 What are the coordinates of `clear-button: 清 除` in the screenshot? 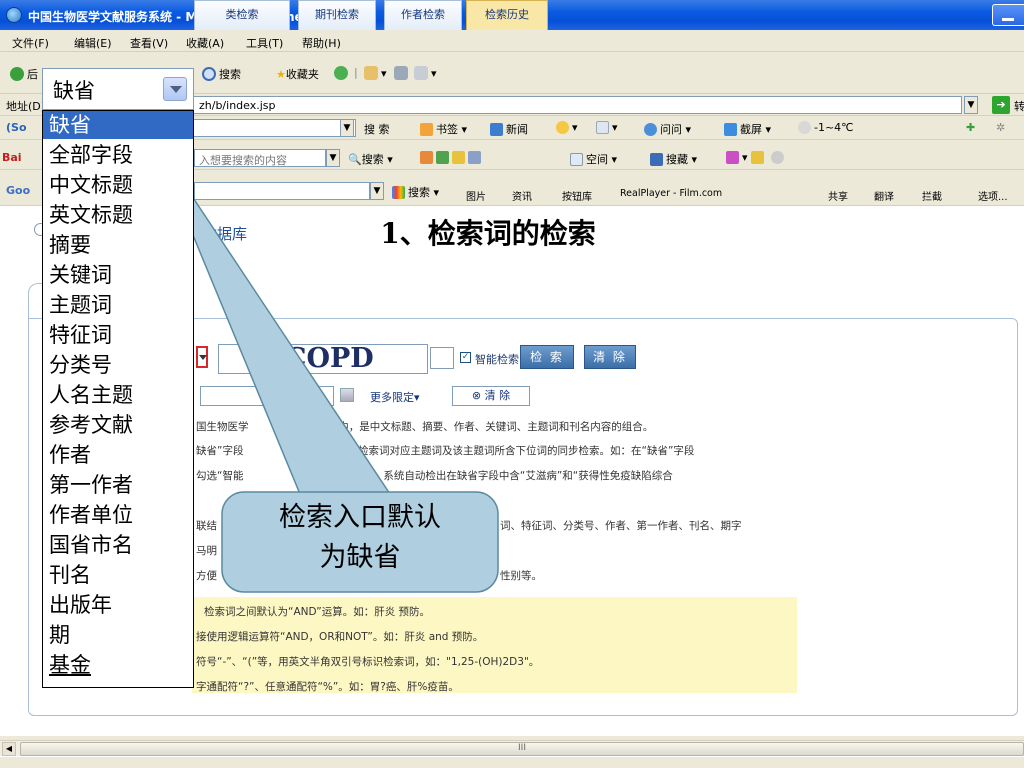 It's located at (610, 357).